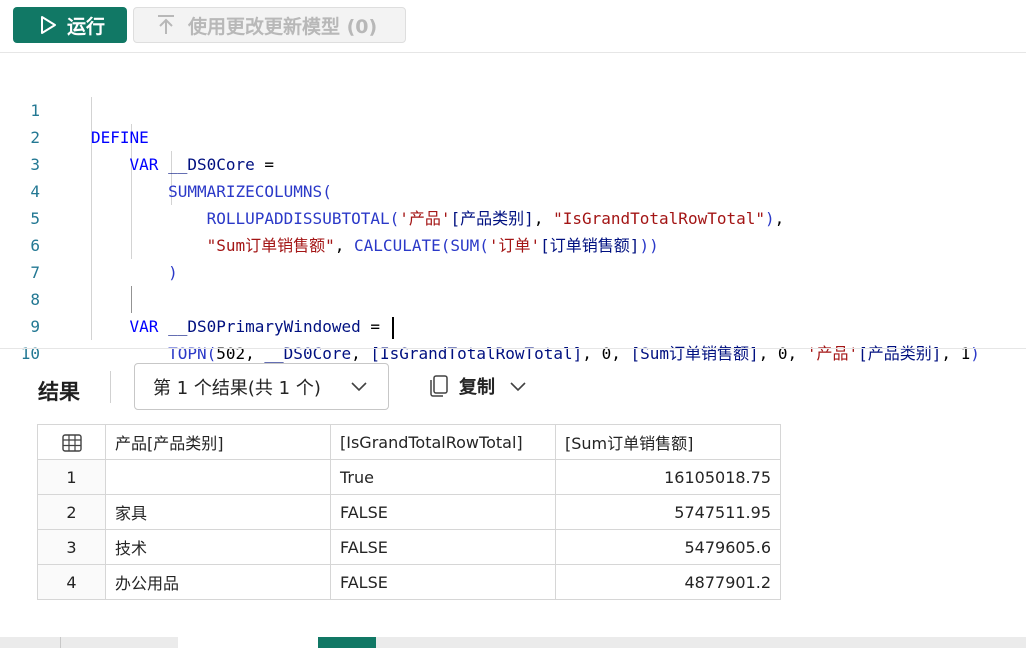 The image size is (1026, 648). I want to click on code-line: 1 DEFINE, so click(513, 108).